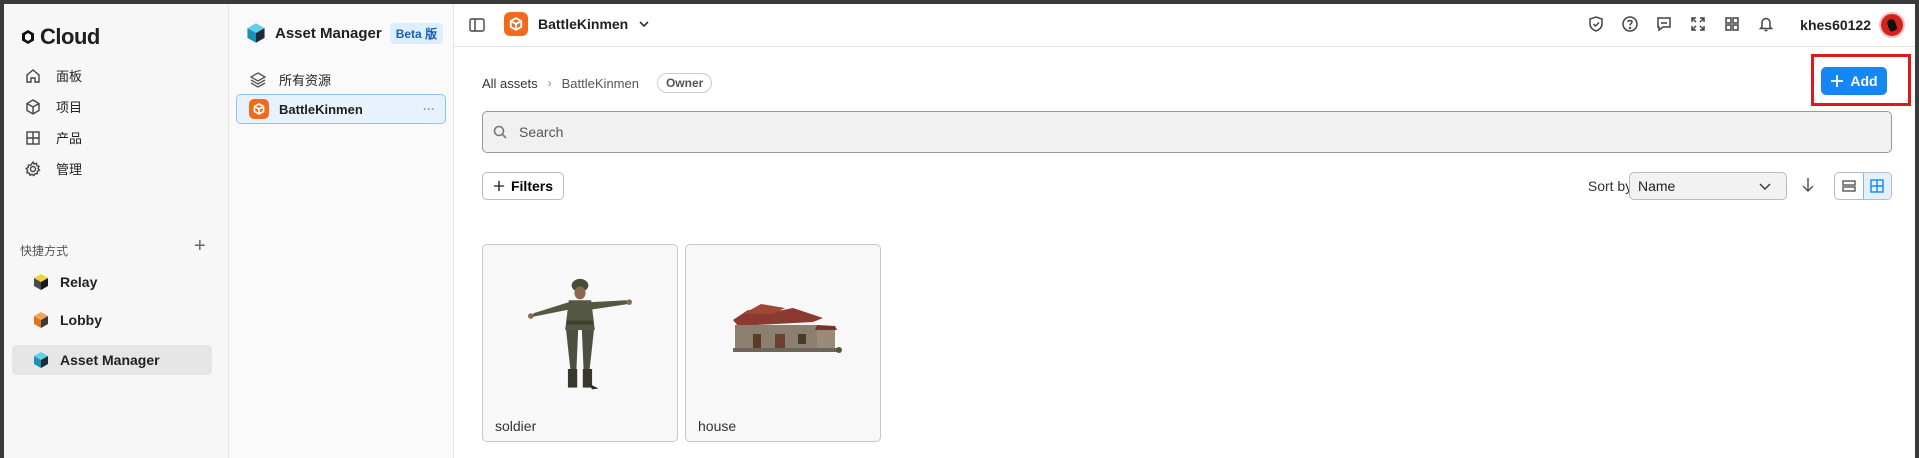  I want to click on relay-cube-icon, so click(41, 282).